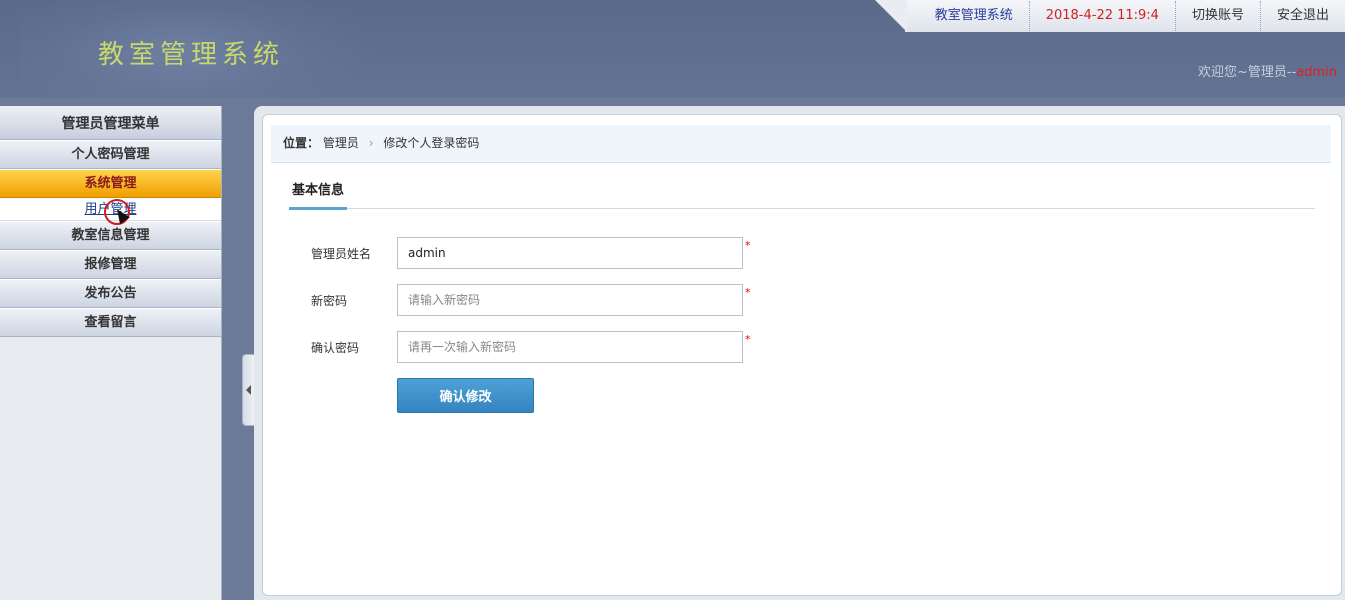 The image size is (1345, 600). Describe the element at coordinates (1101, 16) in the screenshot. I see `datetime-display: 2018-4-22 11:9:4` at that location.